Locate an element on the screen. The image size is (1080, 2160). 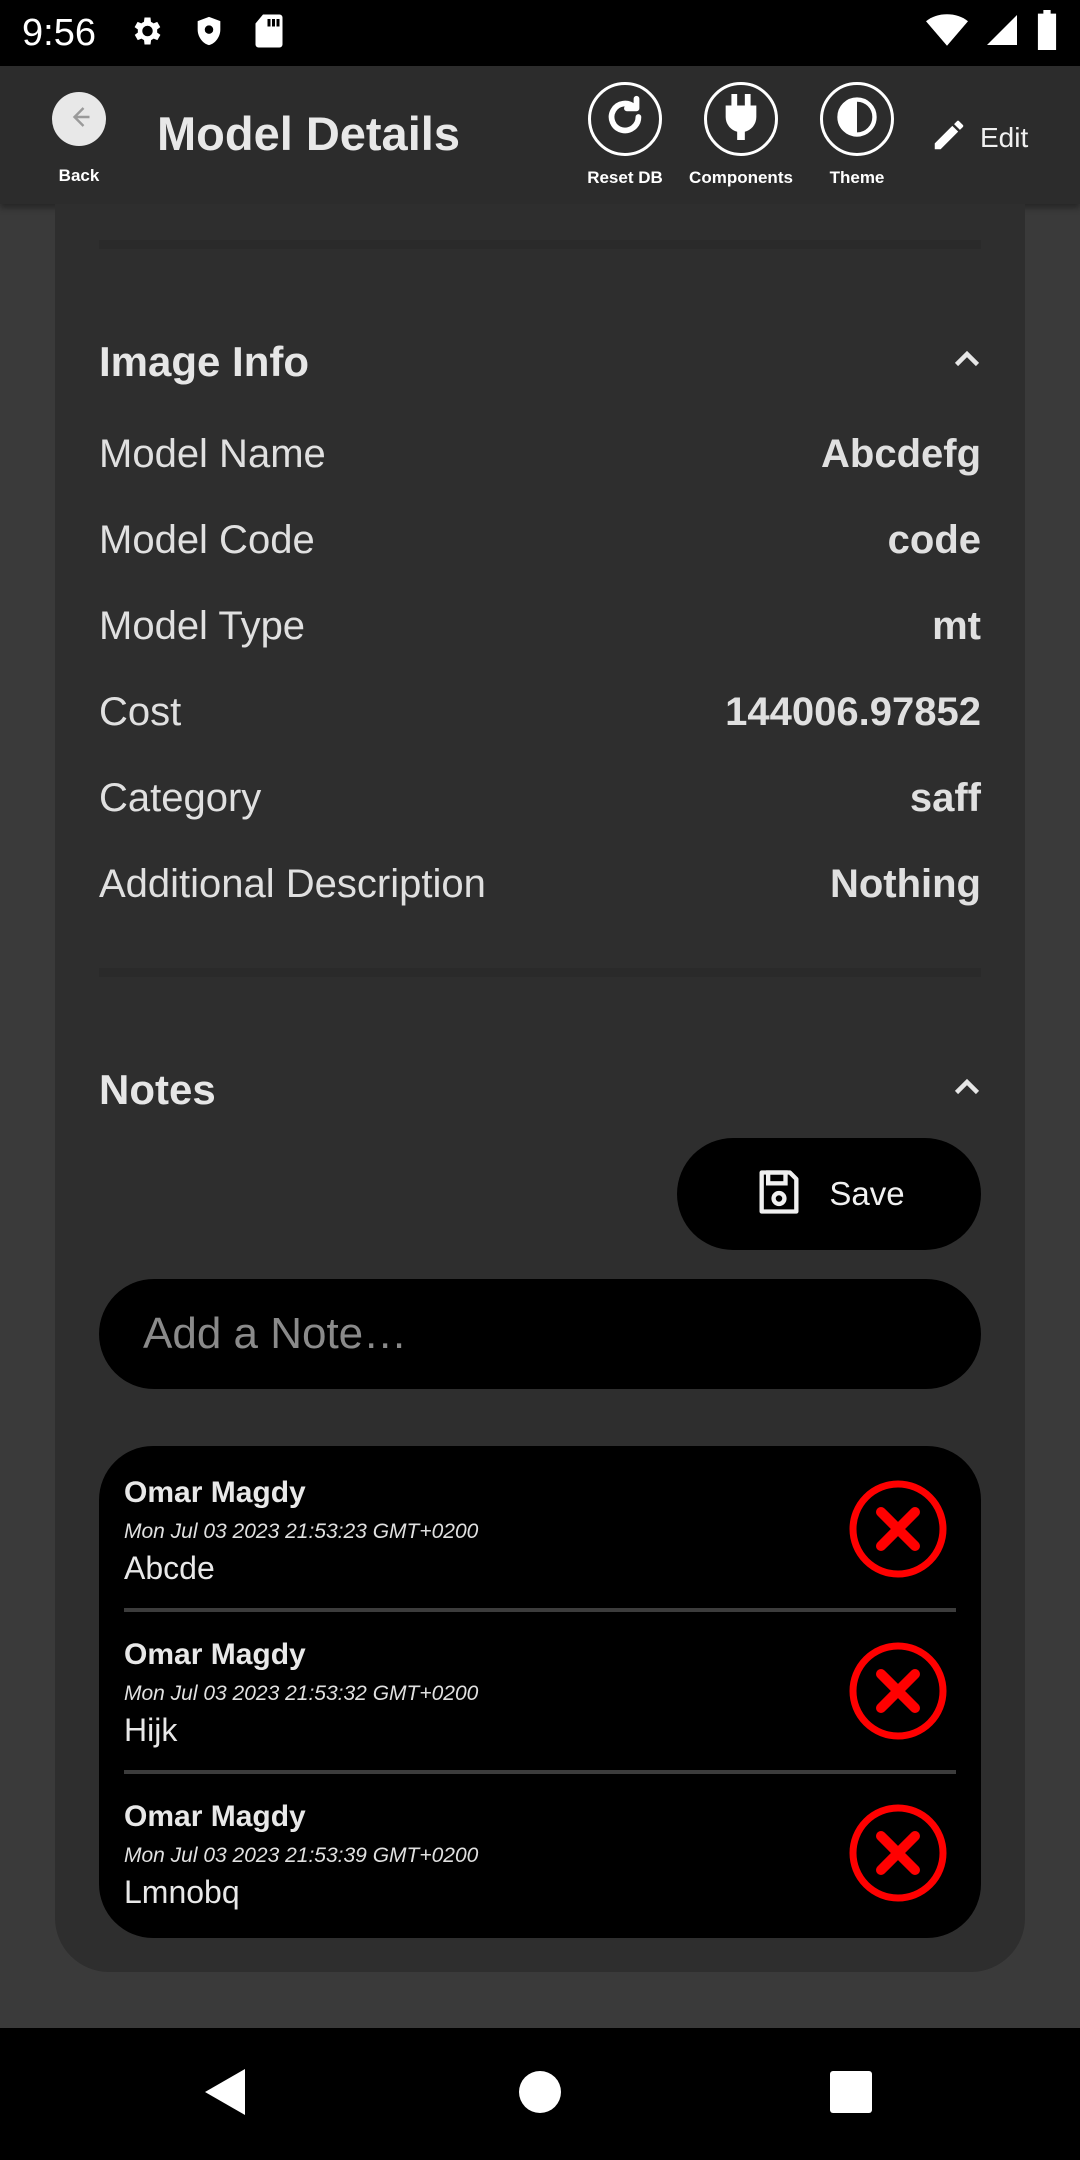
save-button: Save is located at coordinates (829, 1194).